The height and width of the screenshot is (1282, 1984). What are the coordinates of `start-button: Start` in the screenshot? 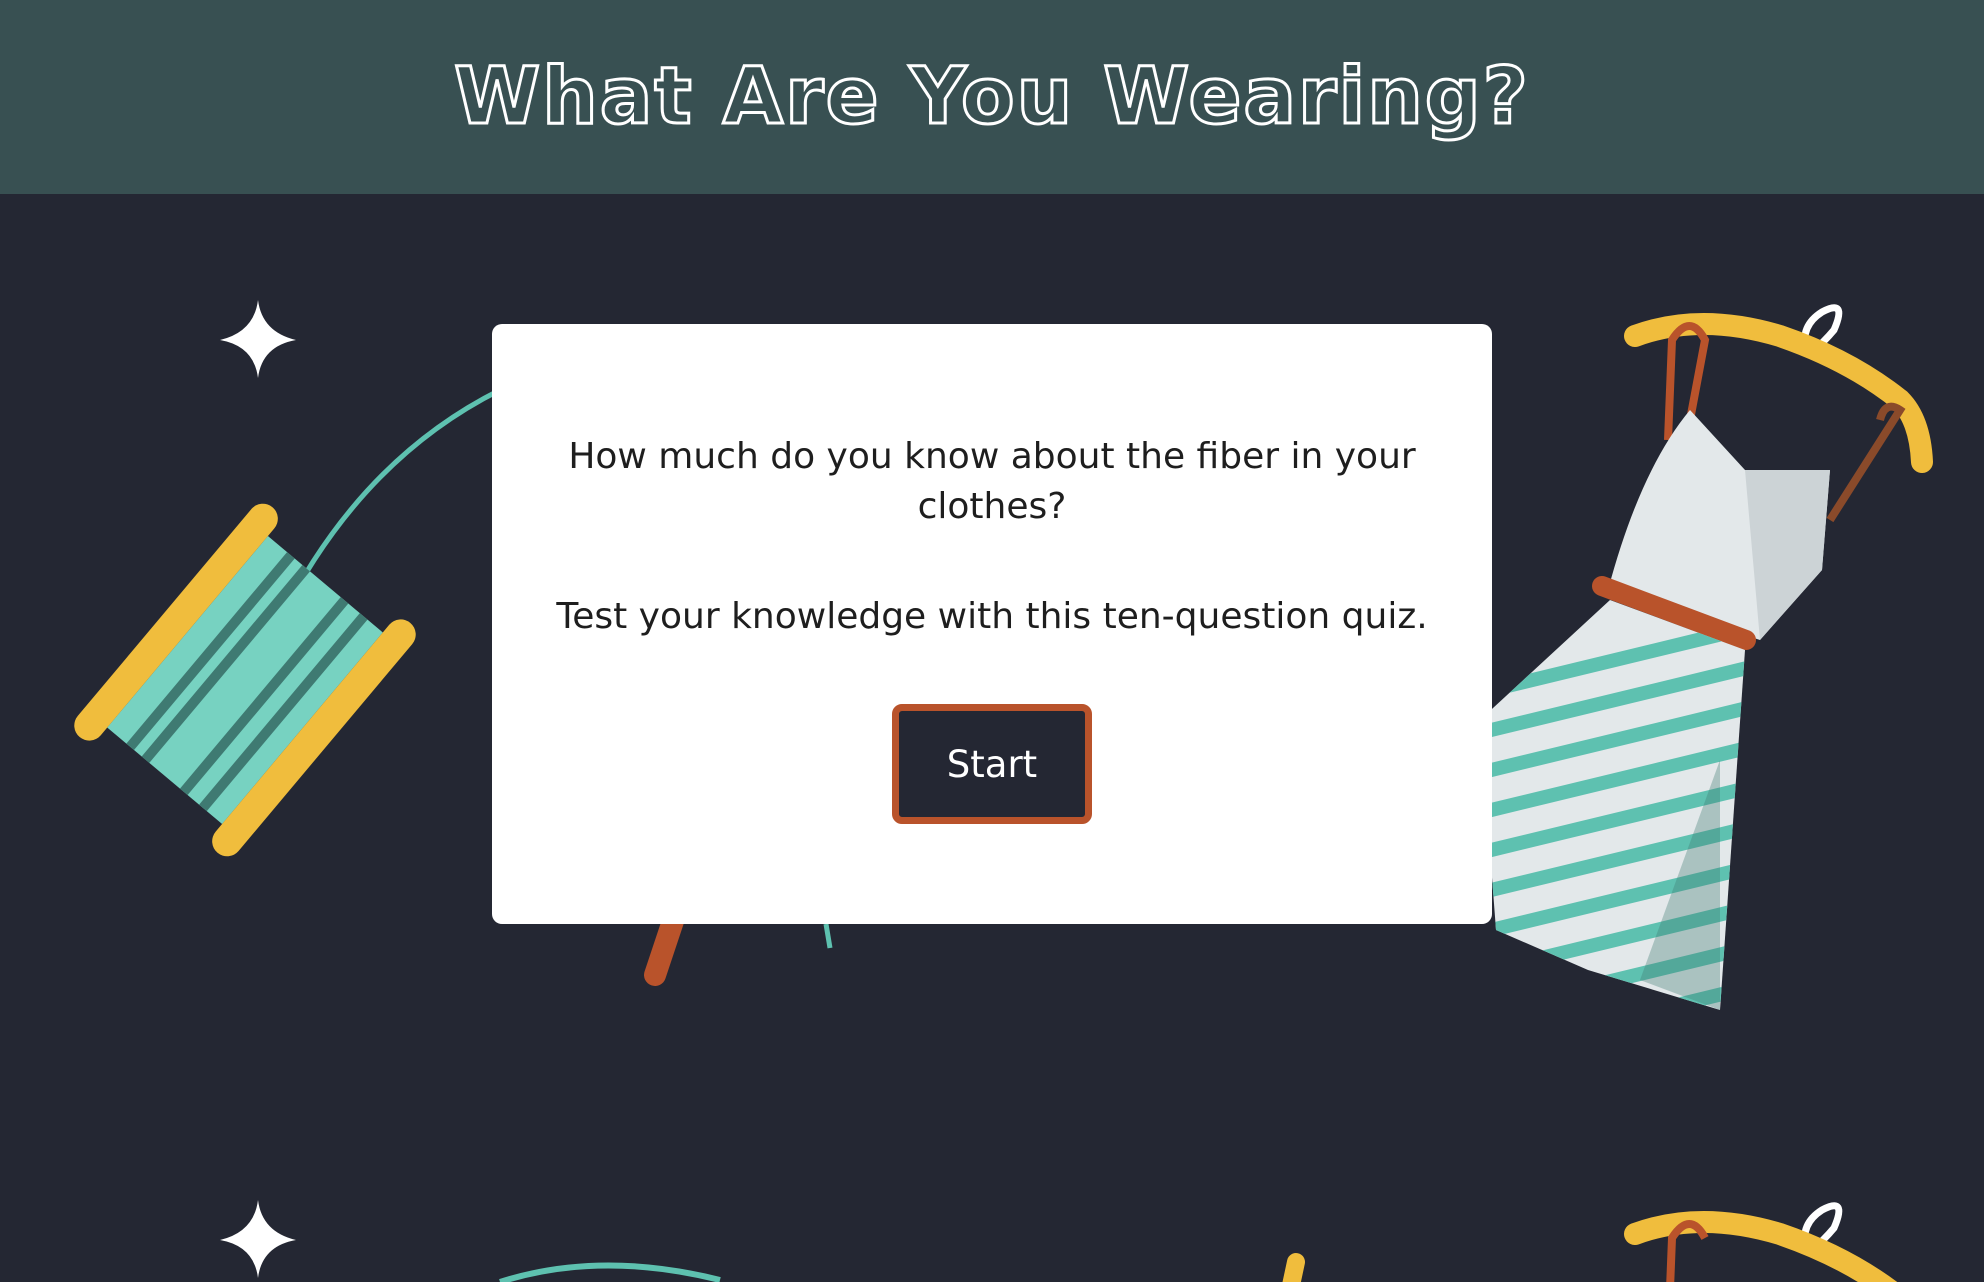 It's located at (992, 764).